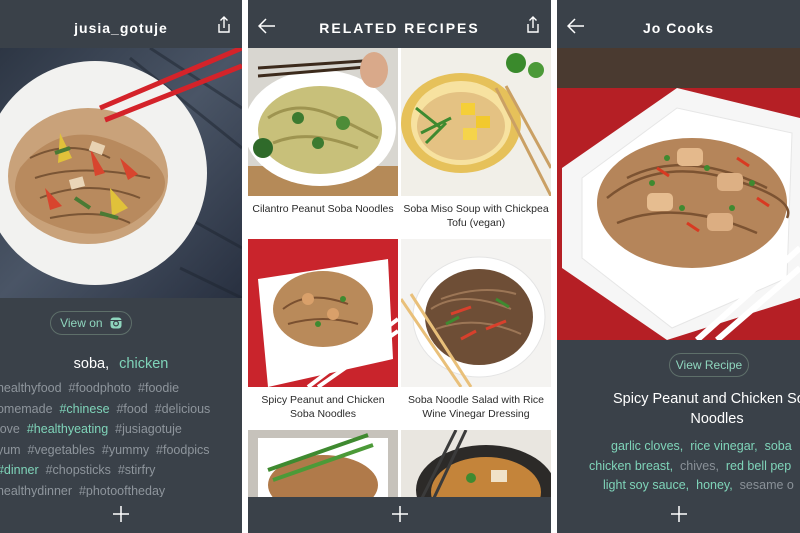  I want to click on hashtag-line: #healthyfood #foodphoto #foodie, so click(121, 388).